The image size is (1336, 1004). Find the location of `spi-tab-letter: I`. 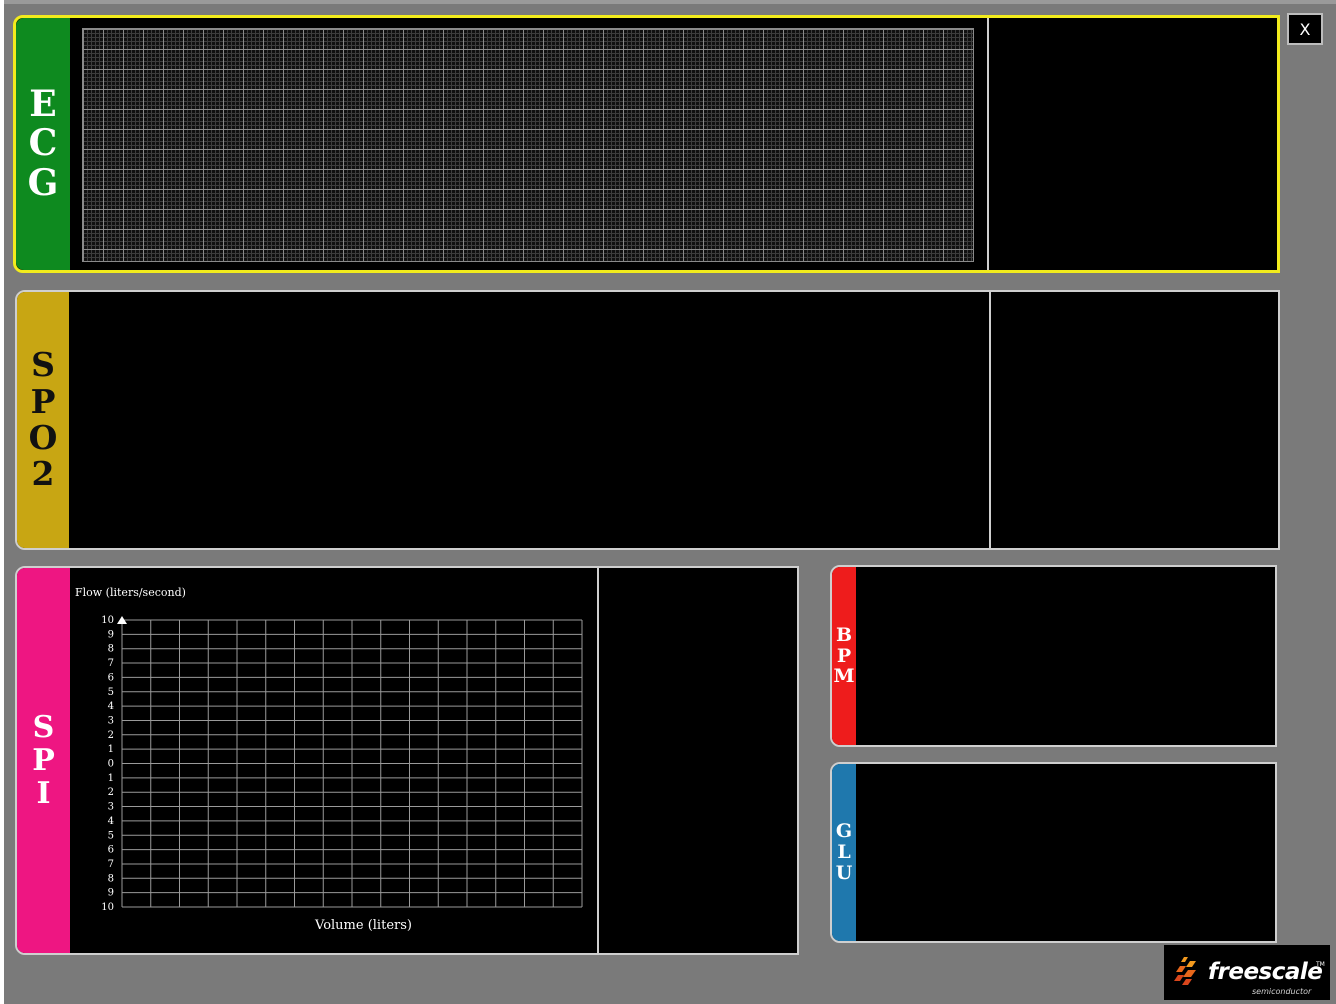

spi-tab-letter: I is located at coordinates (43, 793).